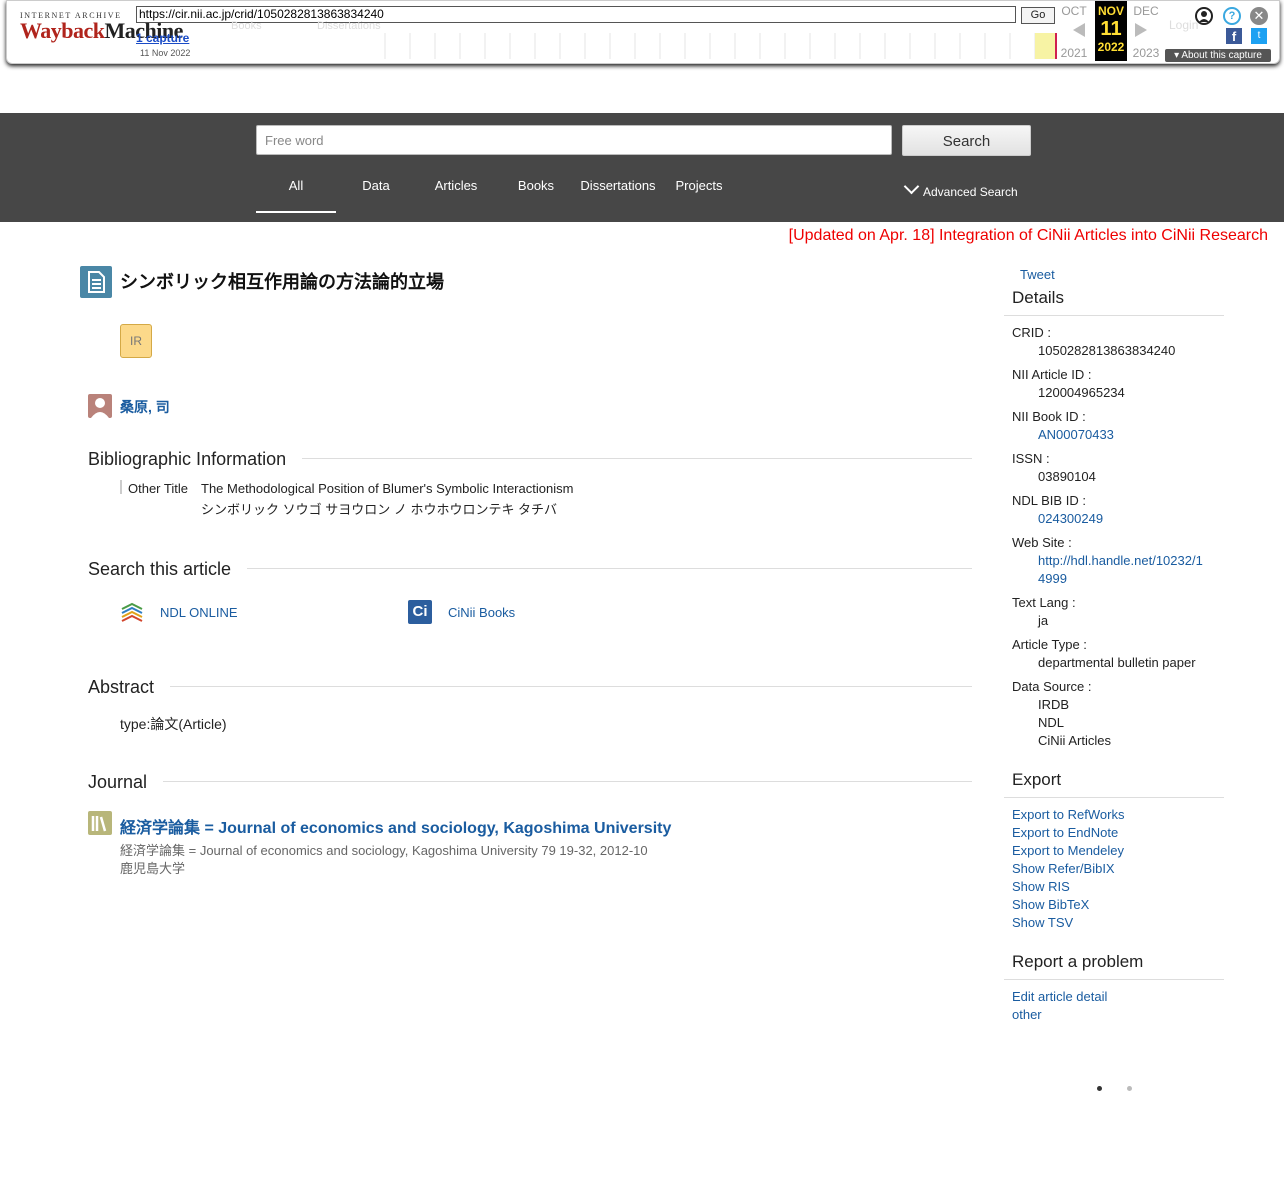 Image resolution: width=1284 pixels, height=1189 pixels. What do you see at coordinates (246, 26) in the screenshot?
I see `ghost-books-text: Books` at bounding box center [246, 26].